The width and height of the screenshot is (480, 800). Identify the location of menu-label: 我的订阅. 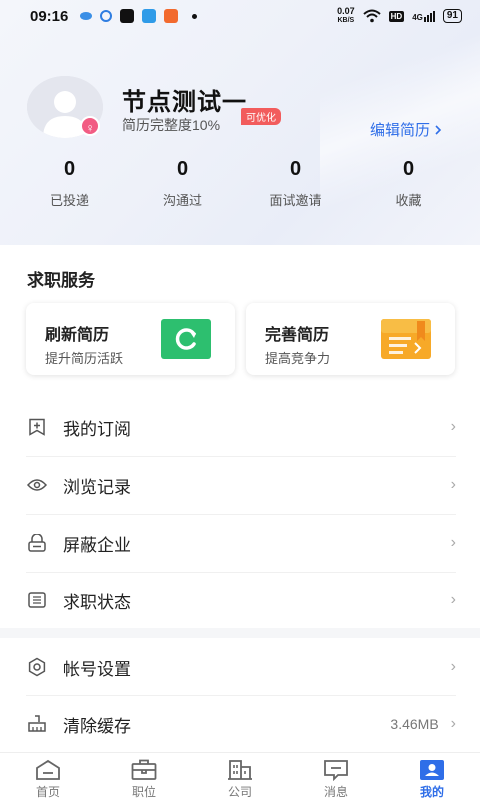
(97, 429).